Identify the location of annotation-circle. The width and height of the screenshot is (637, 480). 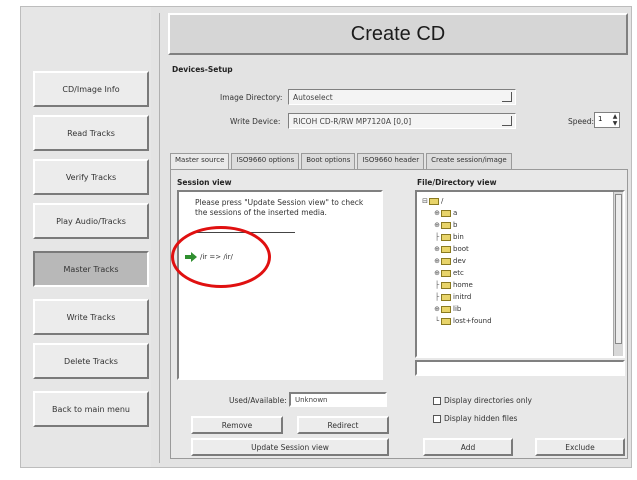
(221, 257).